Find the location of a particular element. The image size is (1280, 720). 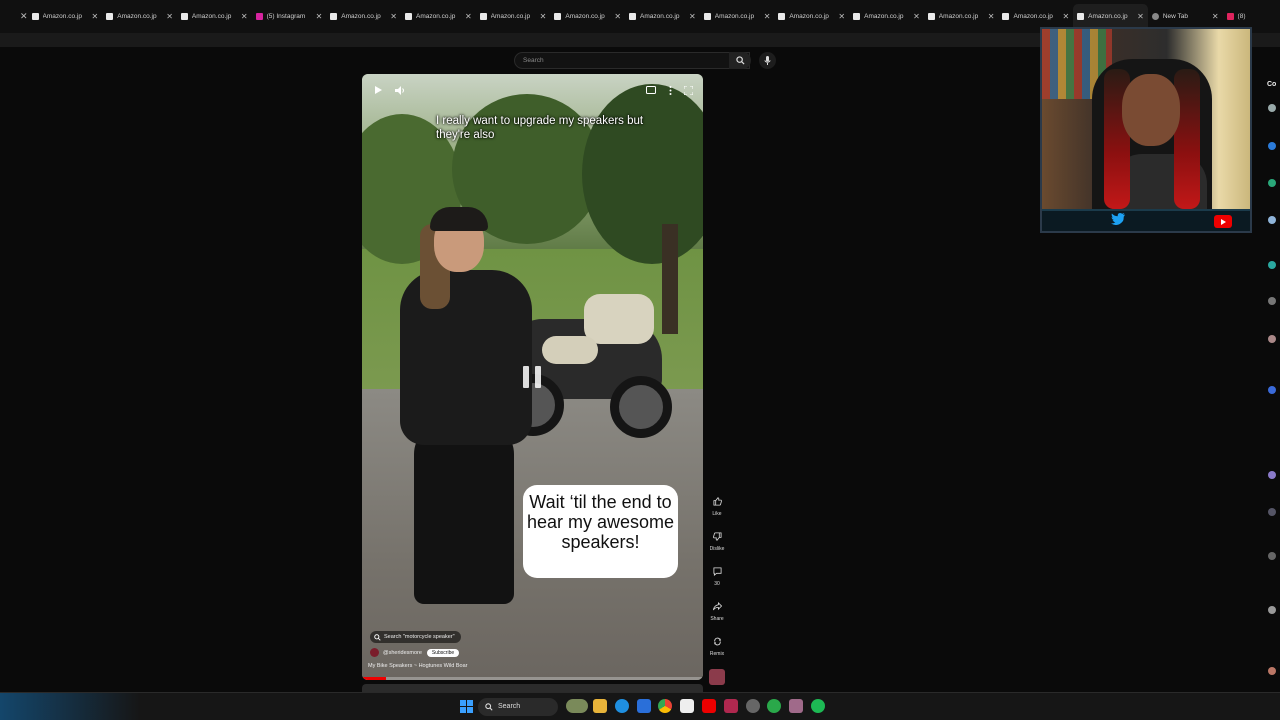

voice-search-button is located at coordinates (767, 60).